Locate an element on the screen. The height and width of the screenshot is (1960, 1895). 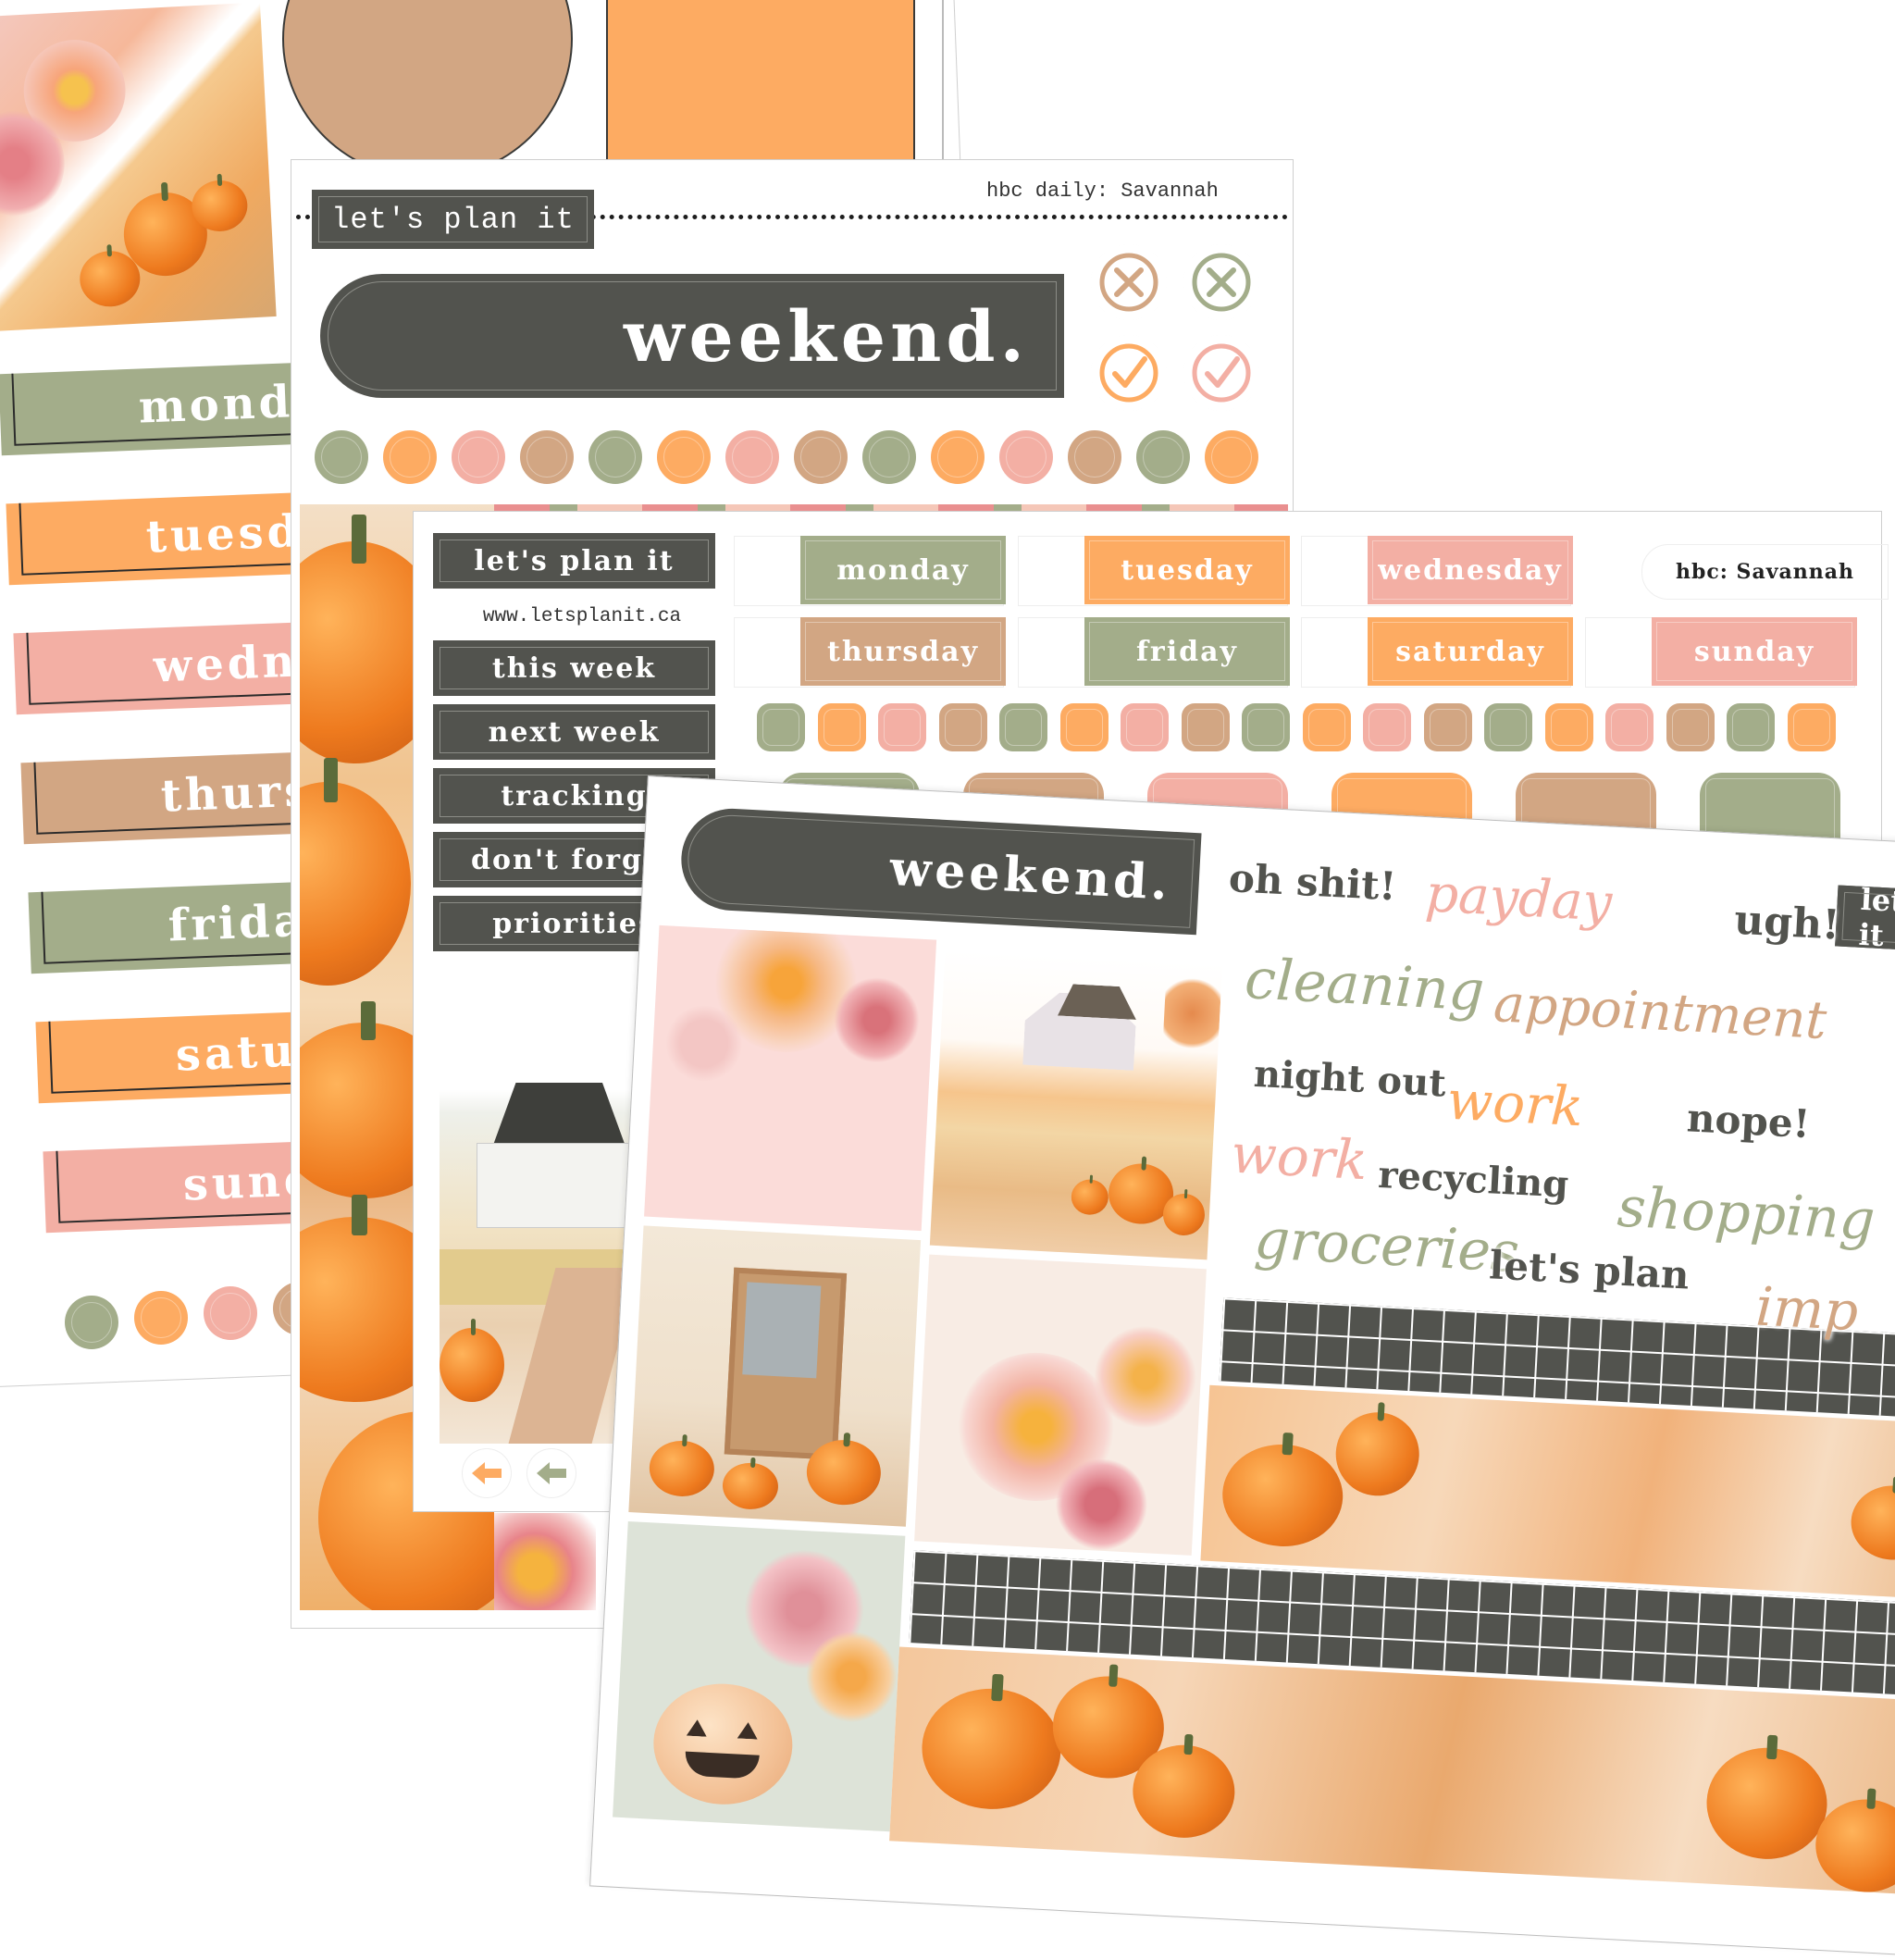
left-day-tab: monday is located at coordinates (153, 409).